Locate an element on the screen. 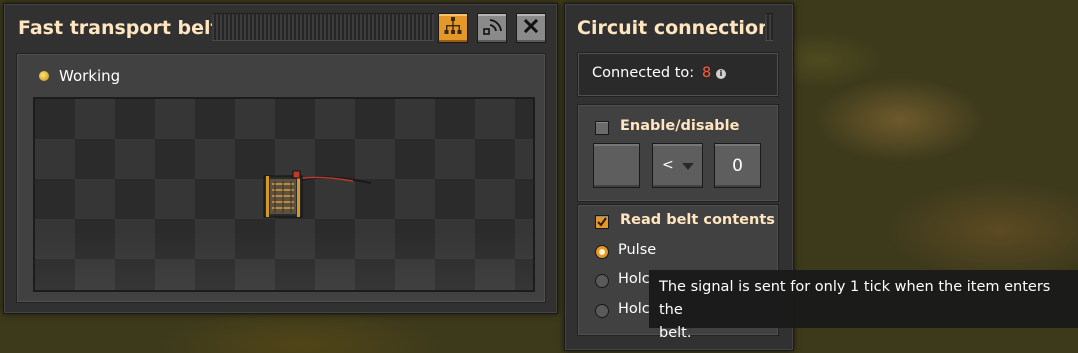 Image resolution: width=1078 pixels, height=353 pixels. network-button is located at coordinates (453, 28).